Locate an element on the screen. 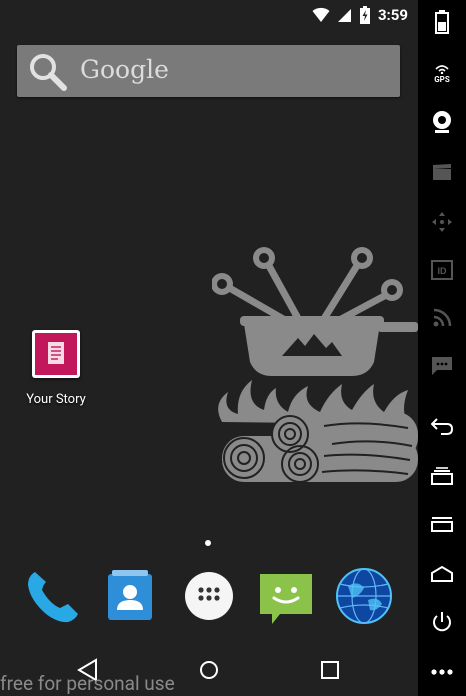 The width and height of the screenshot is (466, 696). gps-signal-icon is located at coordinates (442, 69).